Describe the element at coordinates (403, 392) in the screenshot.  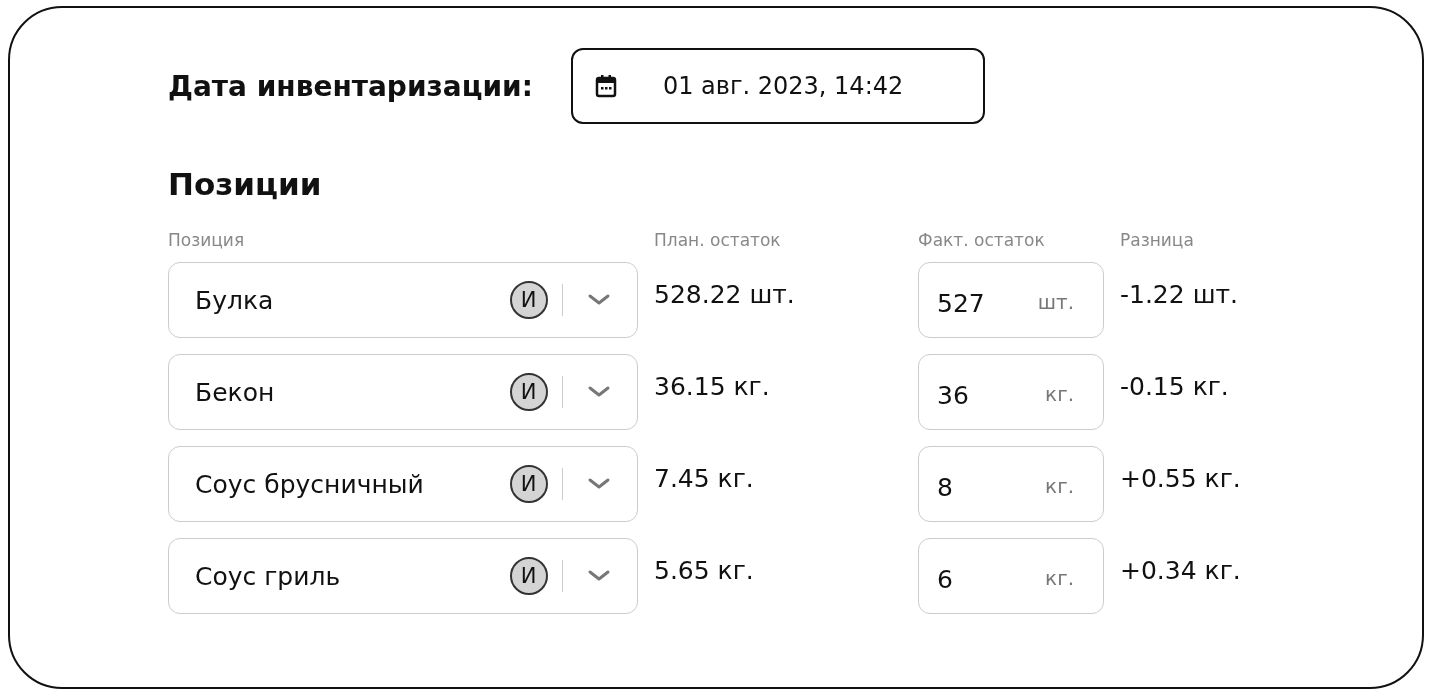
I see `item-select: Бекон И` at that location.